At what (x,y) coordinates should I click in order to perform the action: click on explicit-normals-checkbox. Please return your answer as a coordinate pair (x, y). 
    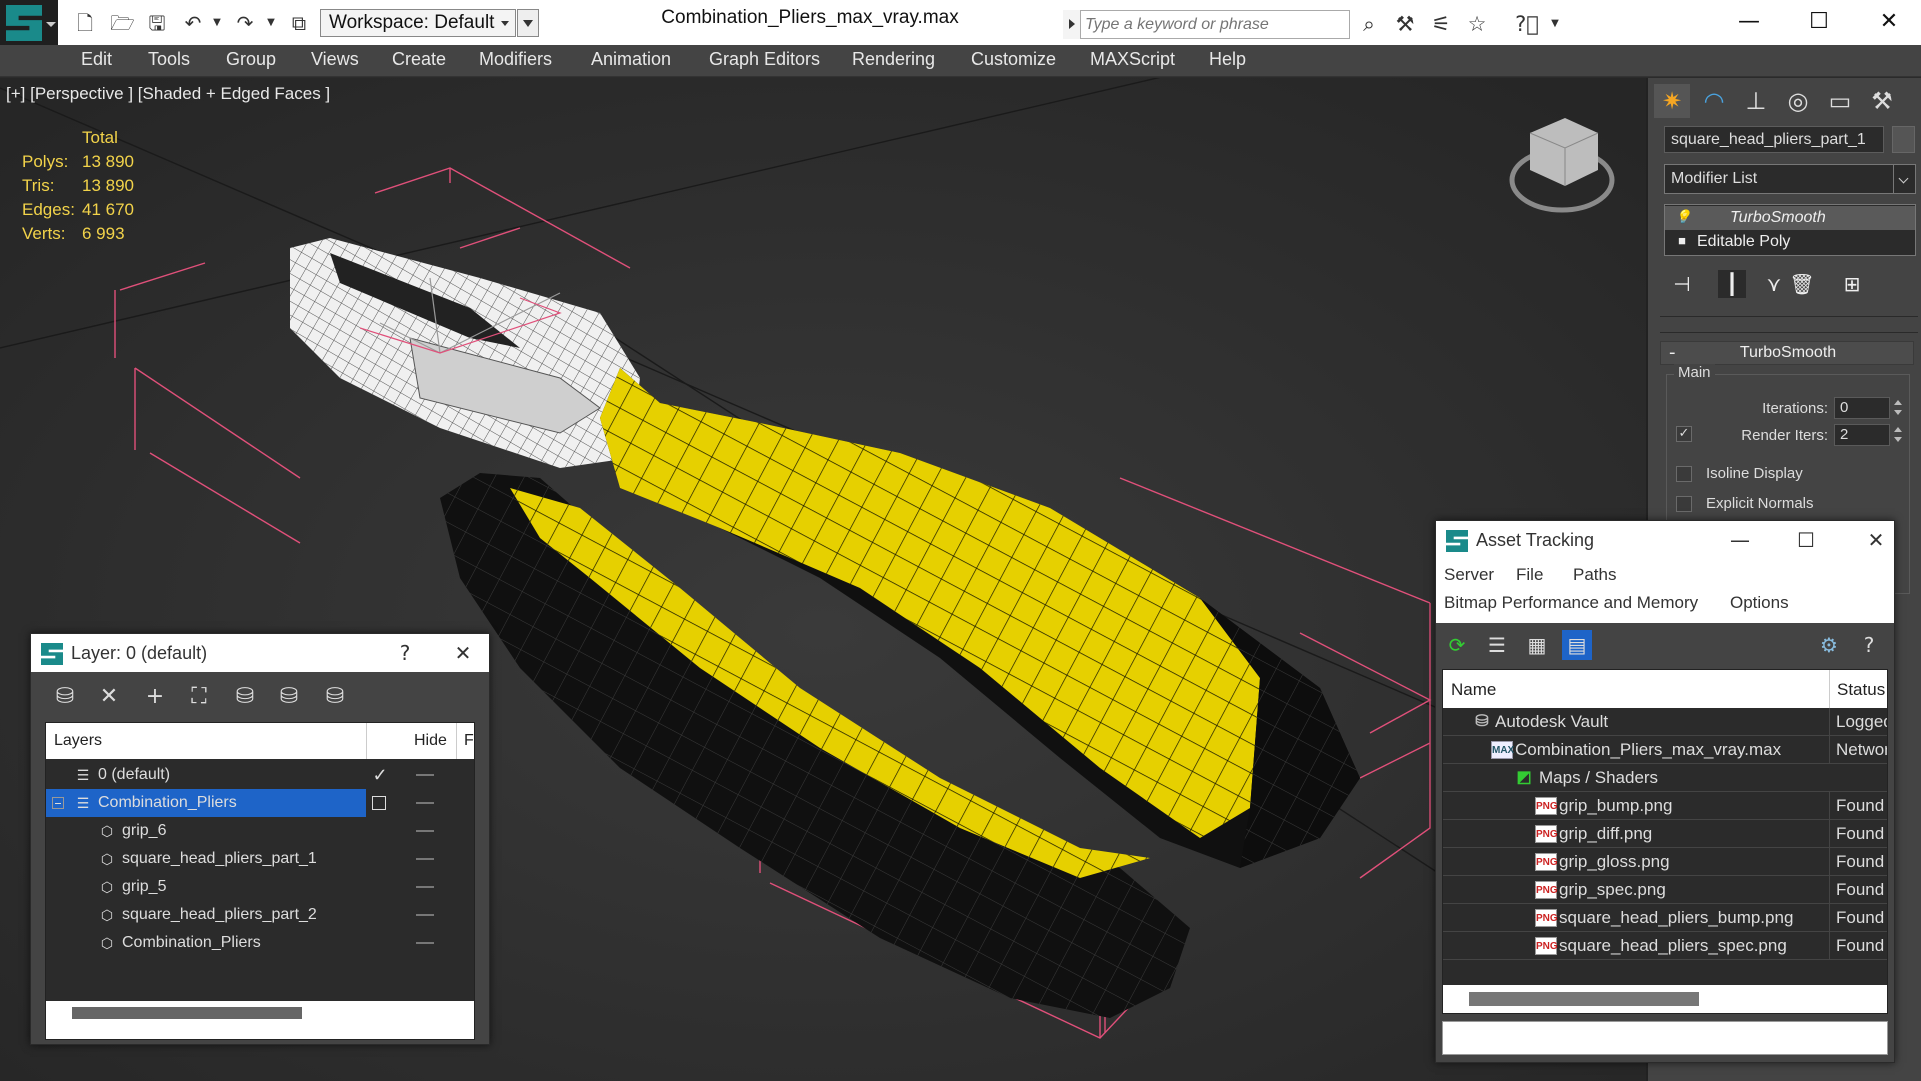
    Looking at the image, I should click on (1684, 504).